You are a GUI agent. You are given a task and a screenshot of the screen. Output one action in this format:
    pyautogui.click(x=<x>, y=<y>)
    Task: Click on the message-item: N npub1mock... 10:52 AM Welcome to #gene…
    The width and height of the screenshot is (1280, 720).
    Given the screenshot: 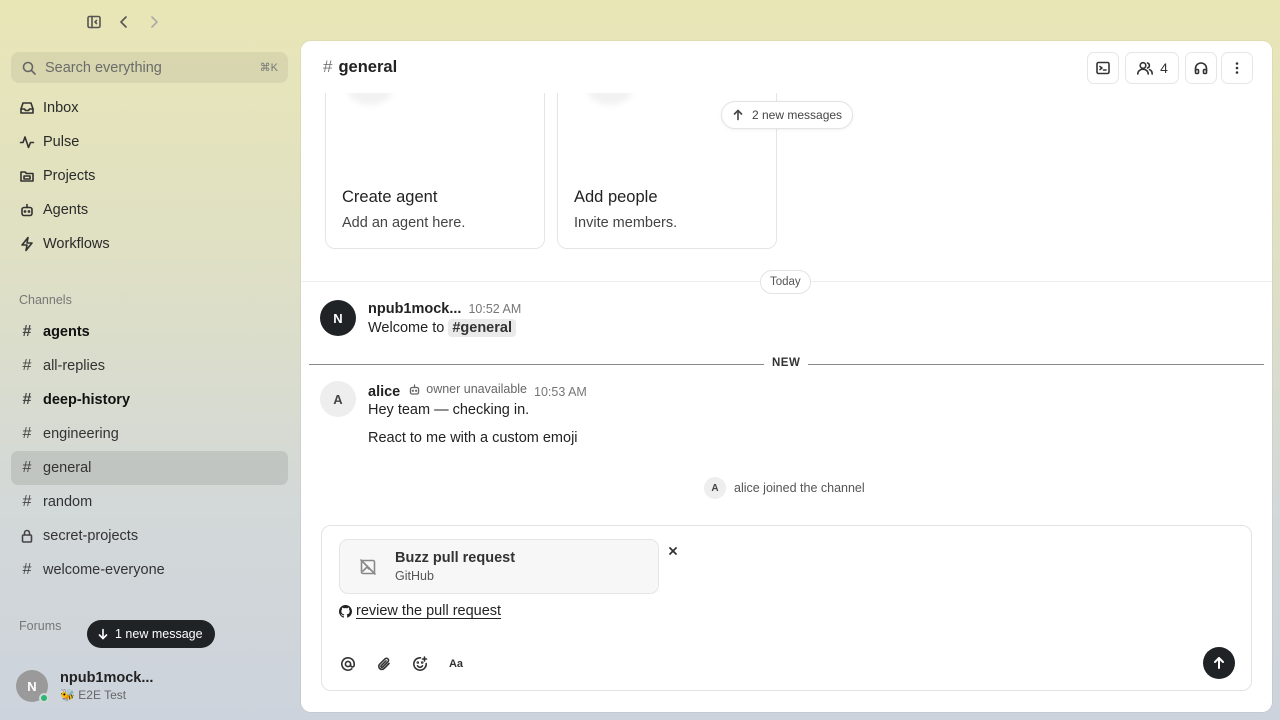 What is the action you would take?
    pyautogui.click(x=420, y=318)
    